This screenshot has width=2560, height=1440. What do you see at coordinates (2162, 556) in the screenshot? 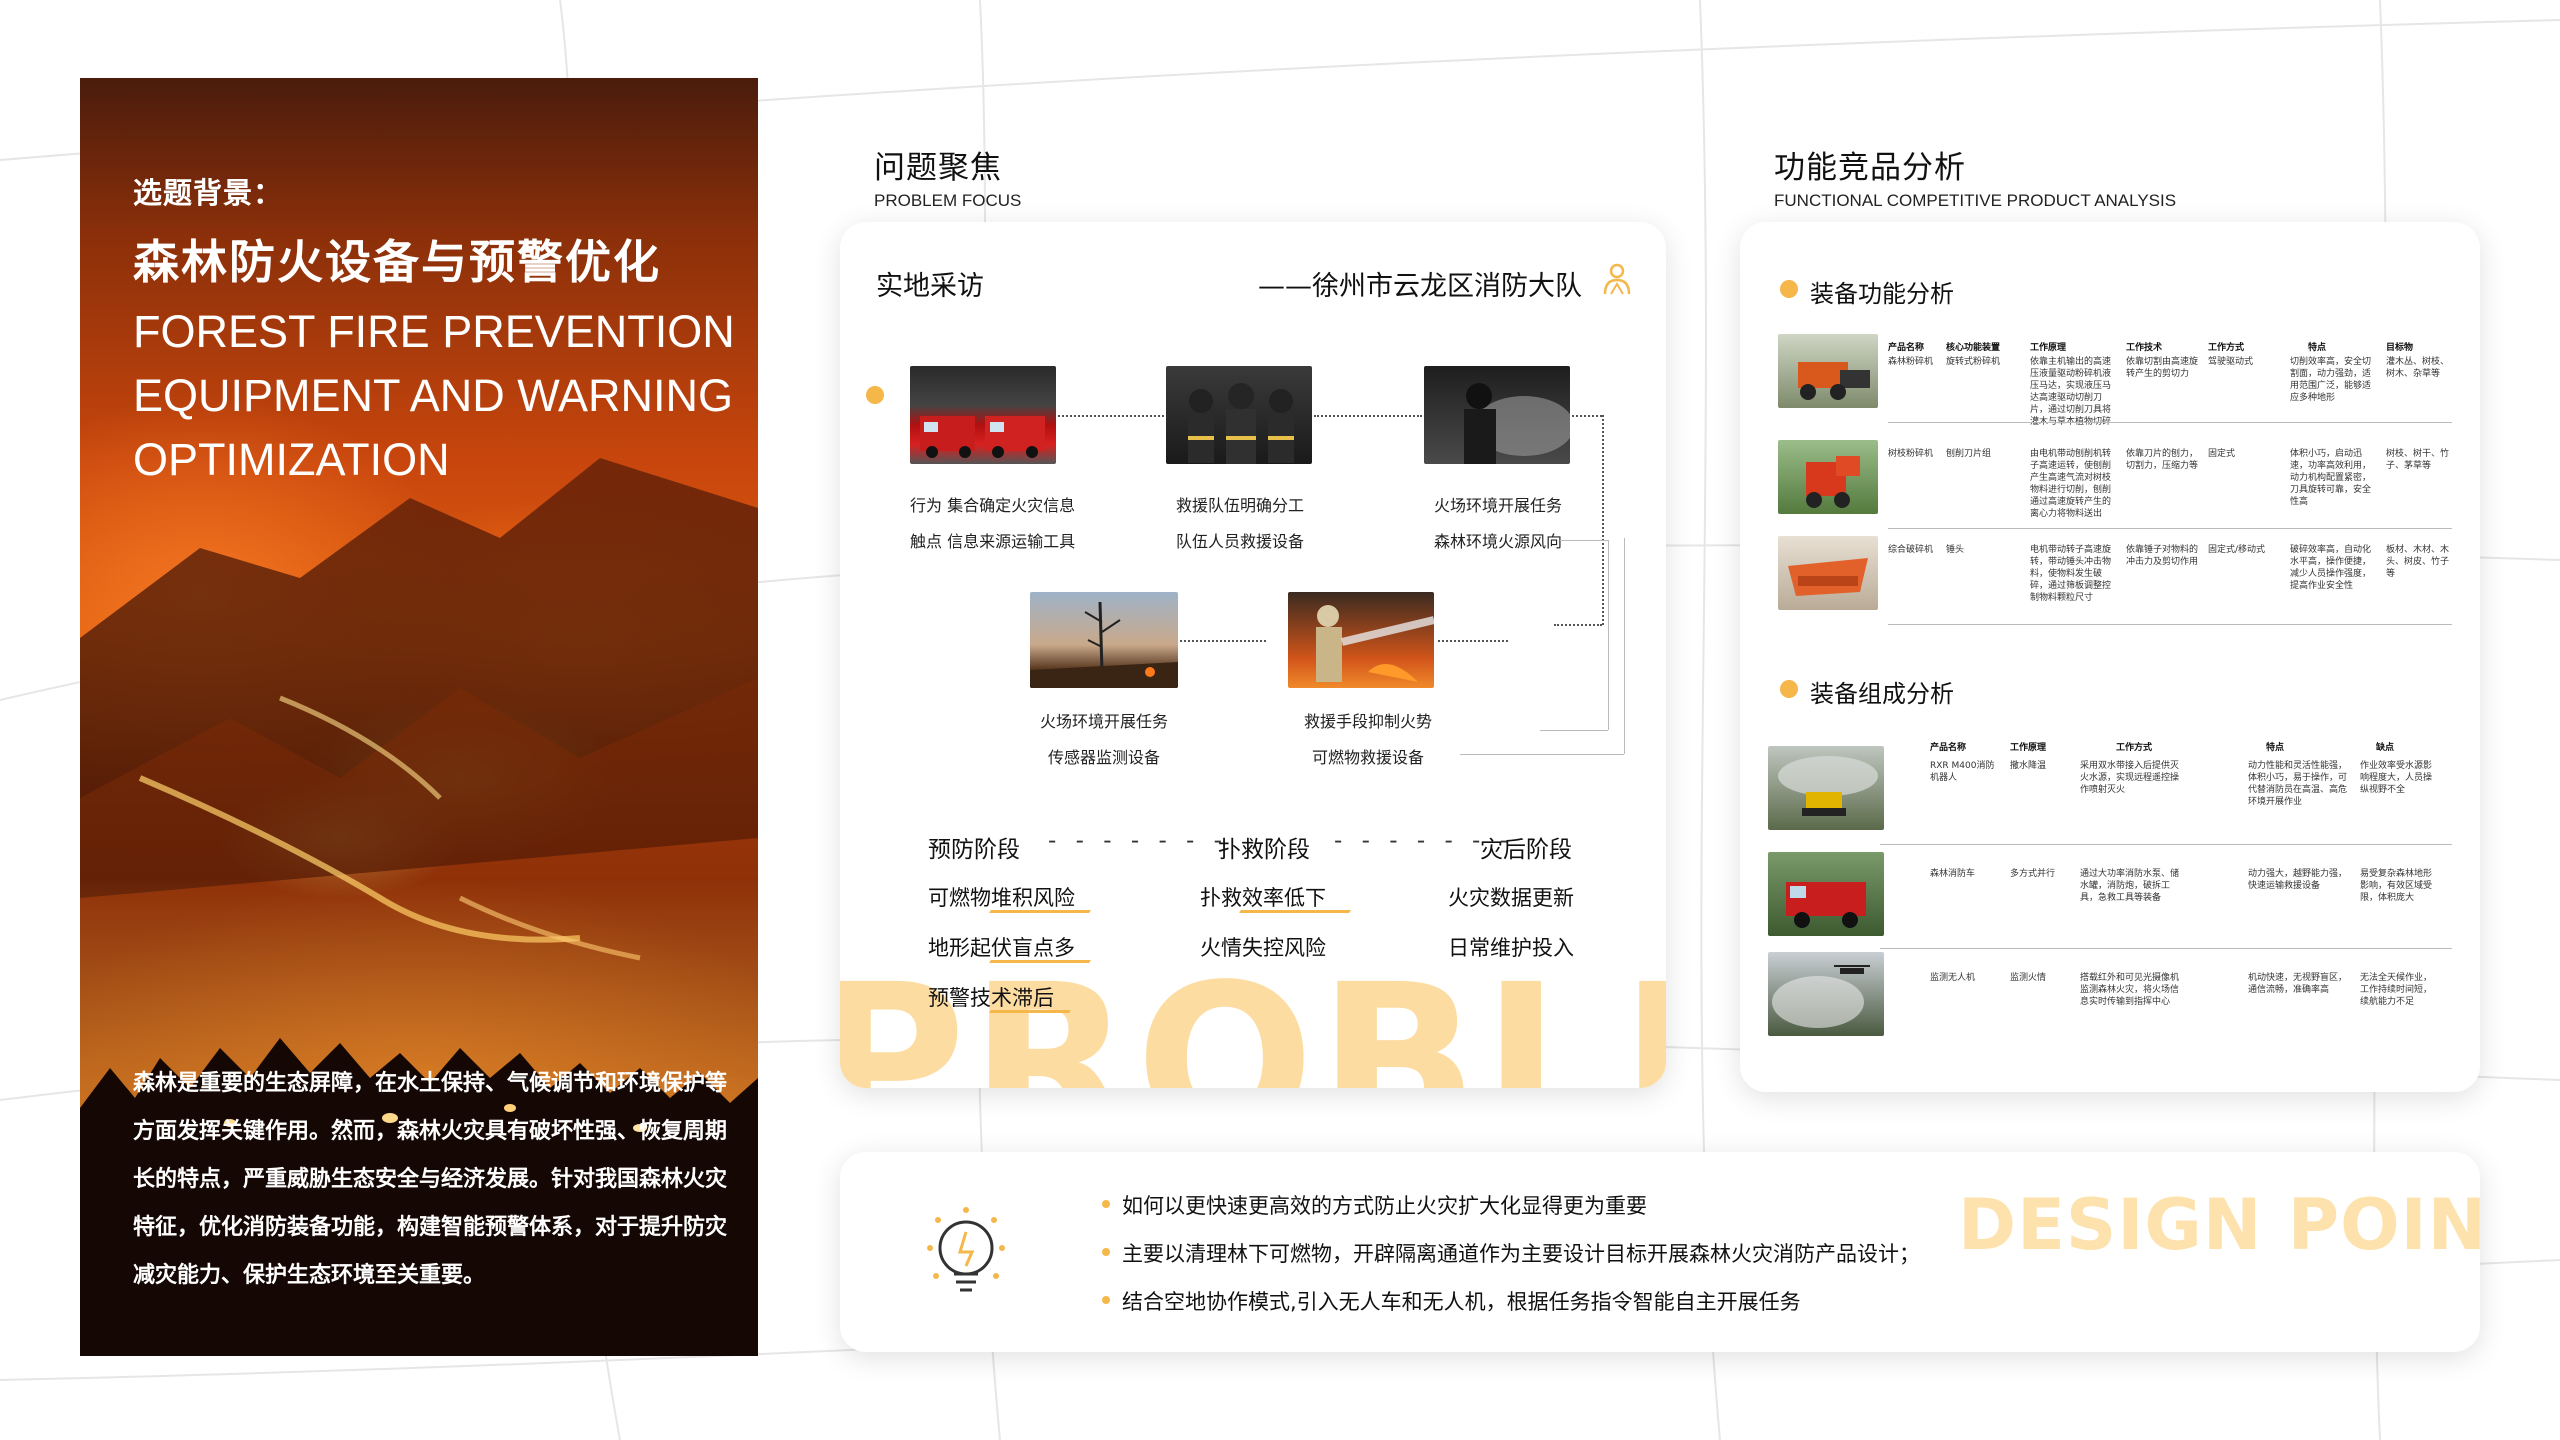
I see `table-cell: 依靠锤子对物料的冲击力及剪切作用` at bounding box center [2162, 556].